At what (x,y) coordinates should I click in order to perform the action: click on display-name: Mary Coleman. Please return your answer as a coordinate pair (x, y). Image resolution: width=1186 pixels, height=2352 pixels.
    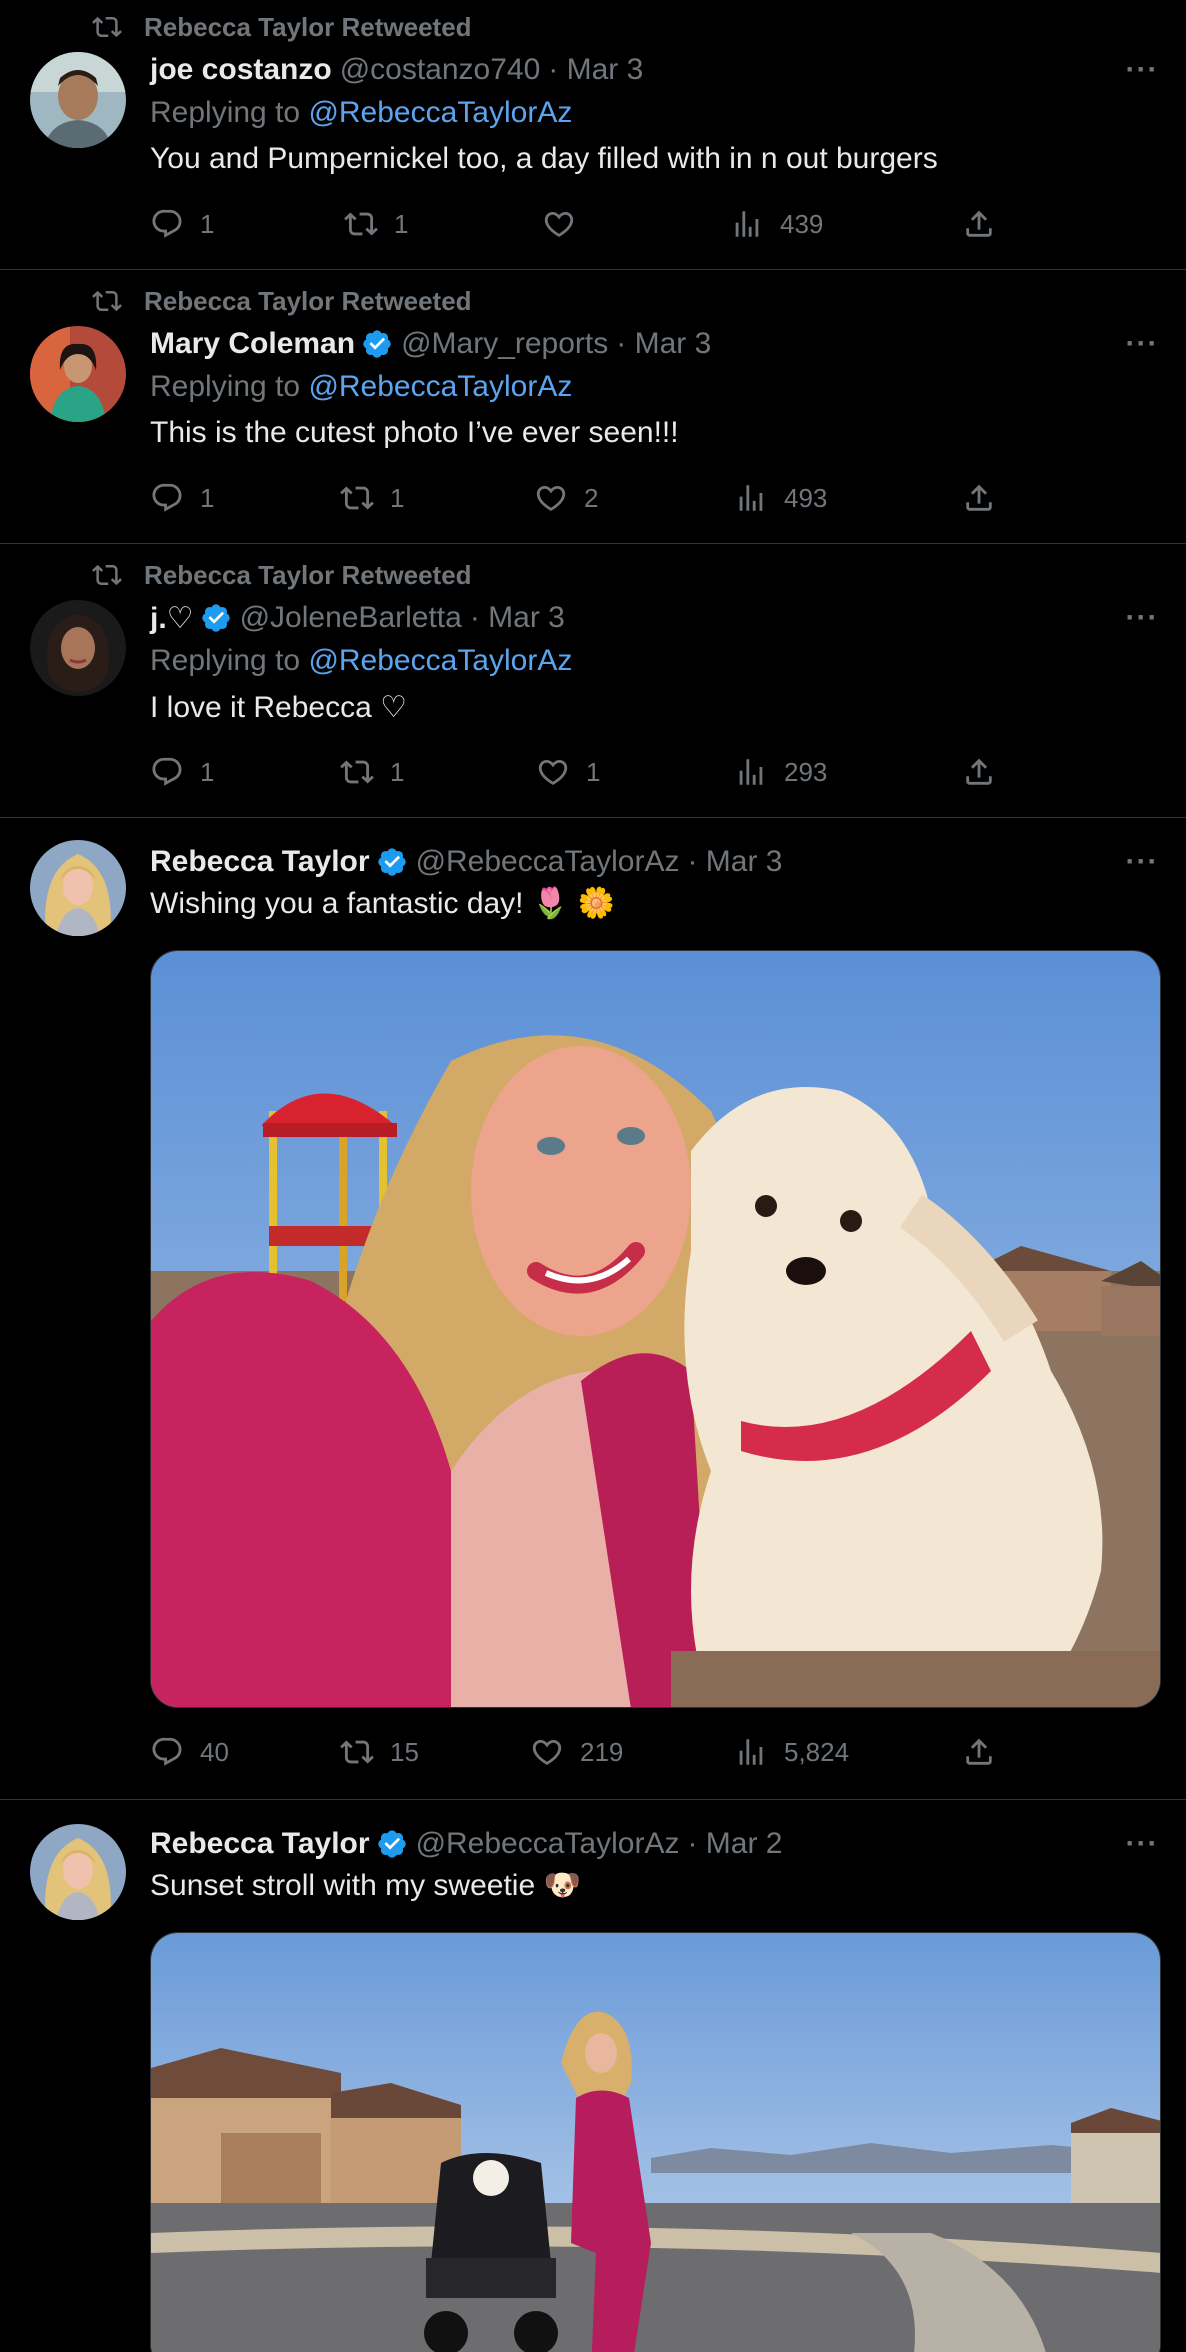
    Looking at the image, I should click on (252, 344).